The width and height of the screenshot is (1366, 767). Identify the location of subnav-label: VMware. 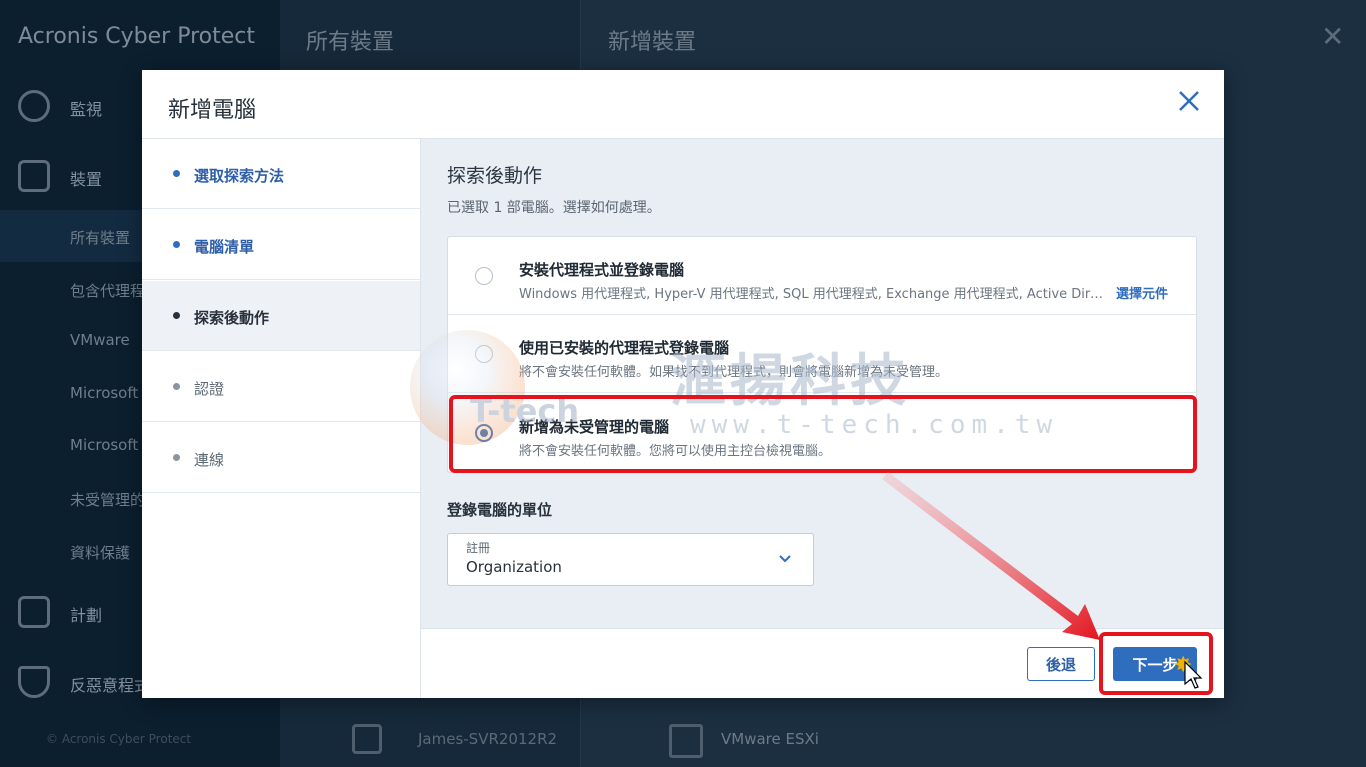
(100, 340).